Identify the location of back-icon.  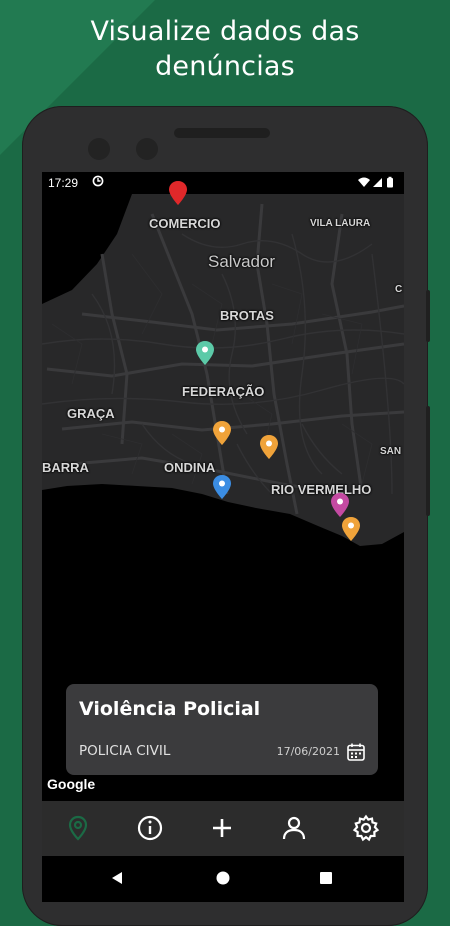
(117, 878).